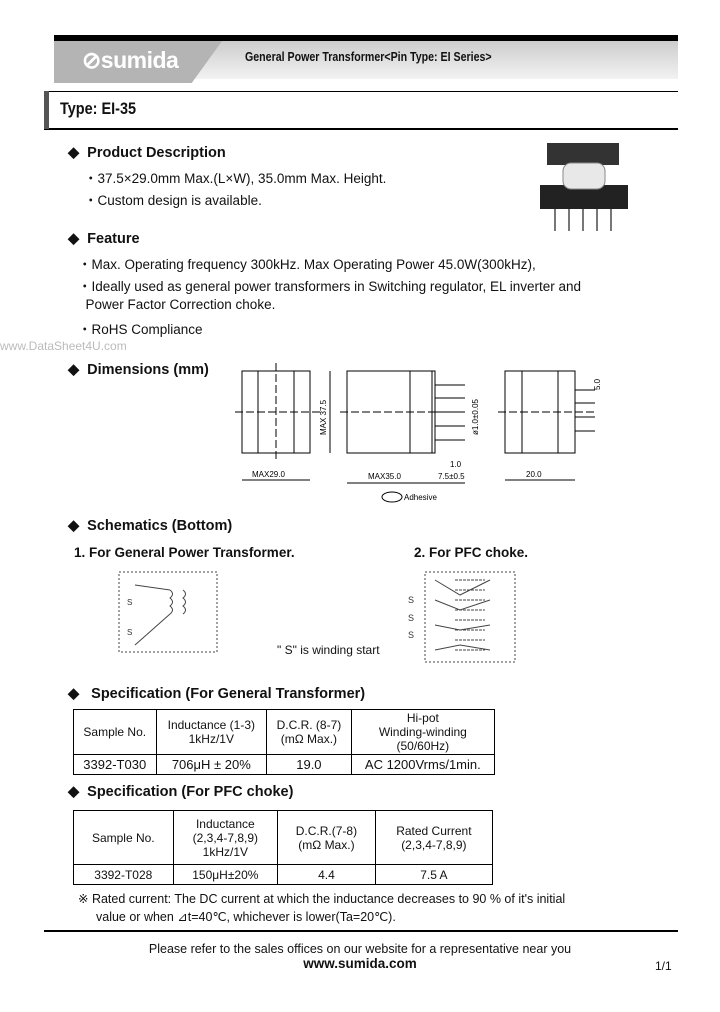  What do you see at coordinates (434, 837) in the screenshot?
I see `header-cell: Rated Current (2,3,4-7,8,9)` at bounding box center [434, 837].